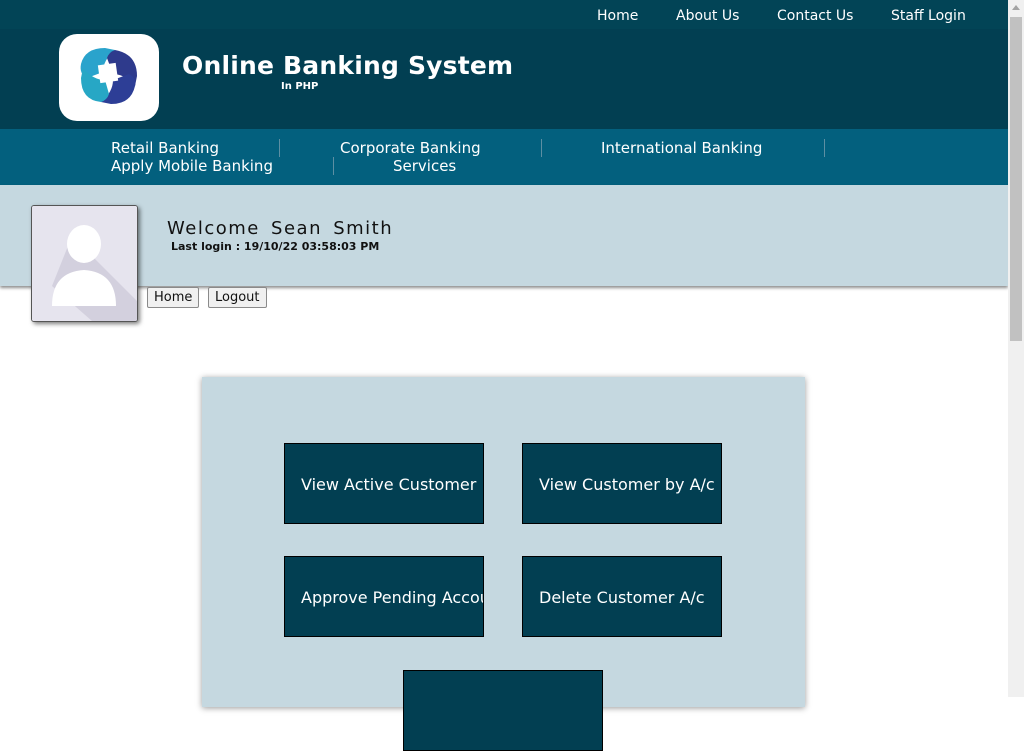 This screenshot has width=1024, height=751. I want to click on nav-international-banking: International Banking, so click(681, 148).